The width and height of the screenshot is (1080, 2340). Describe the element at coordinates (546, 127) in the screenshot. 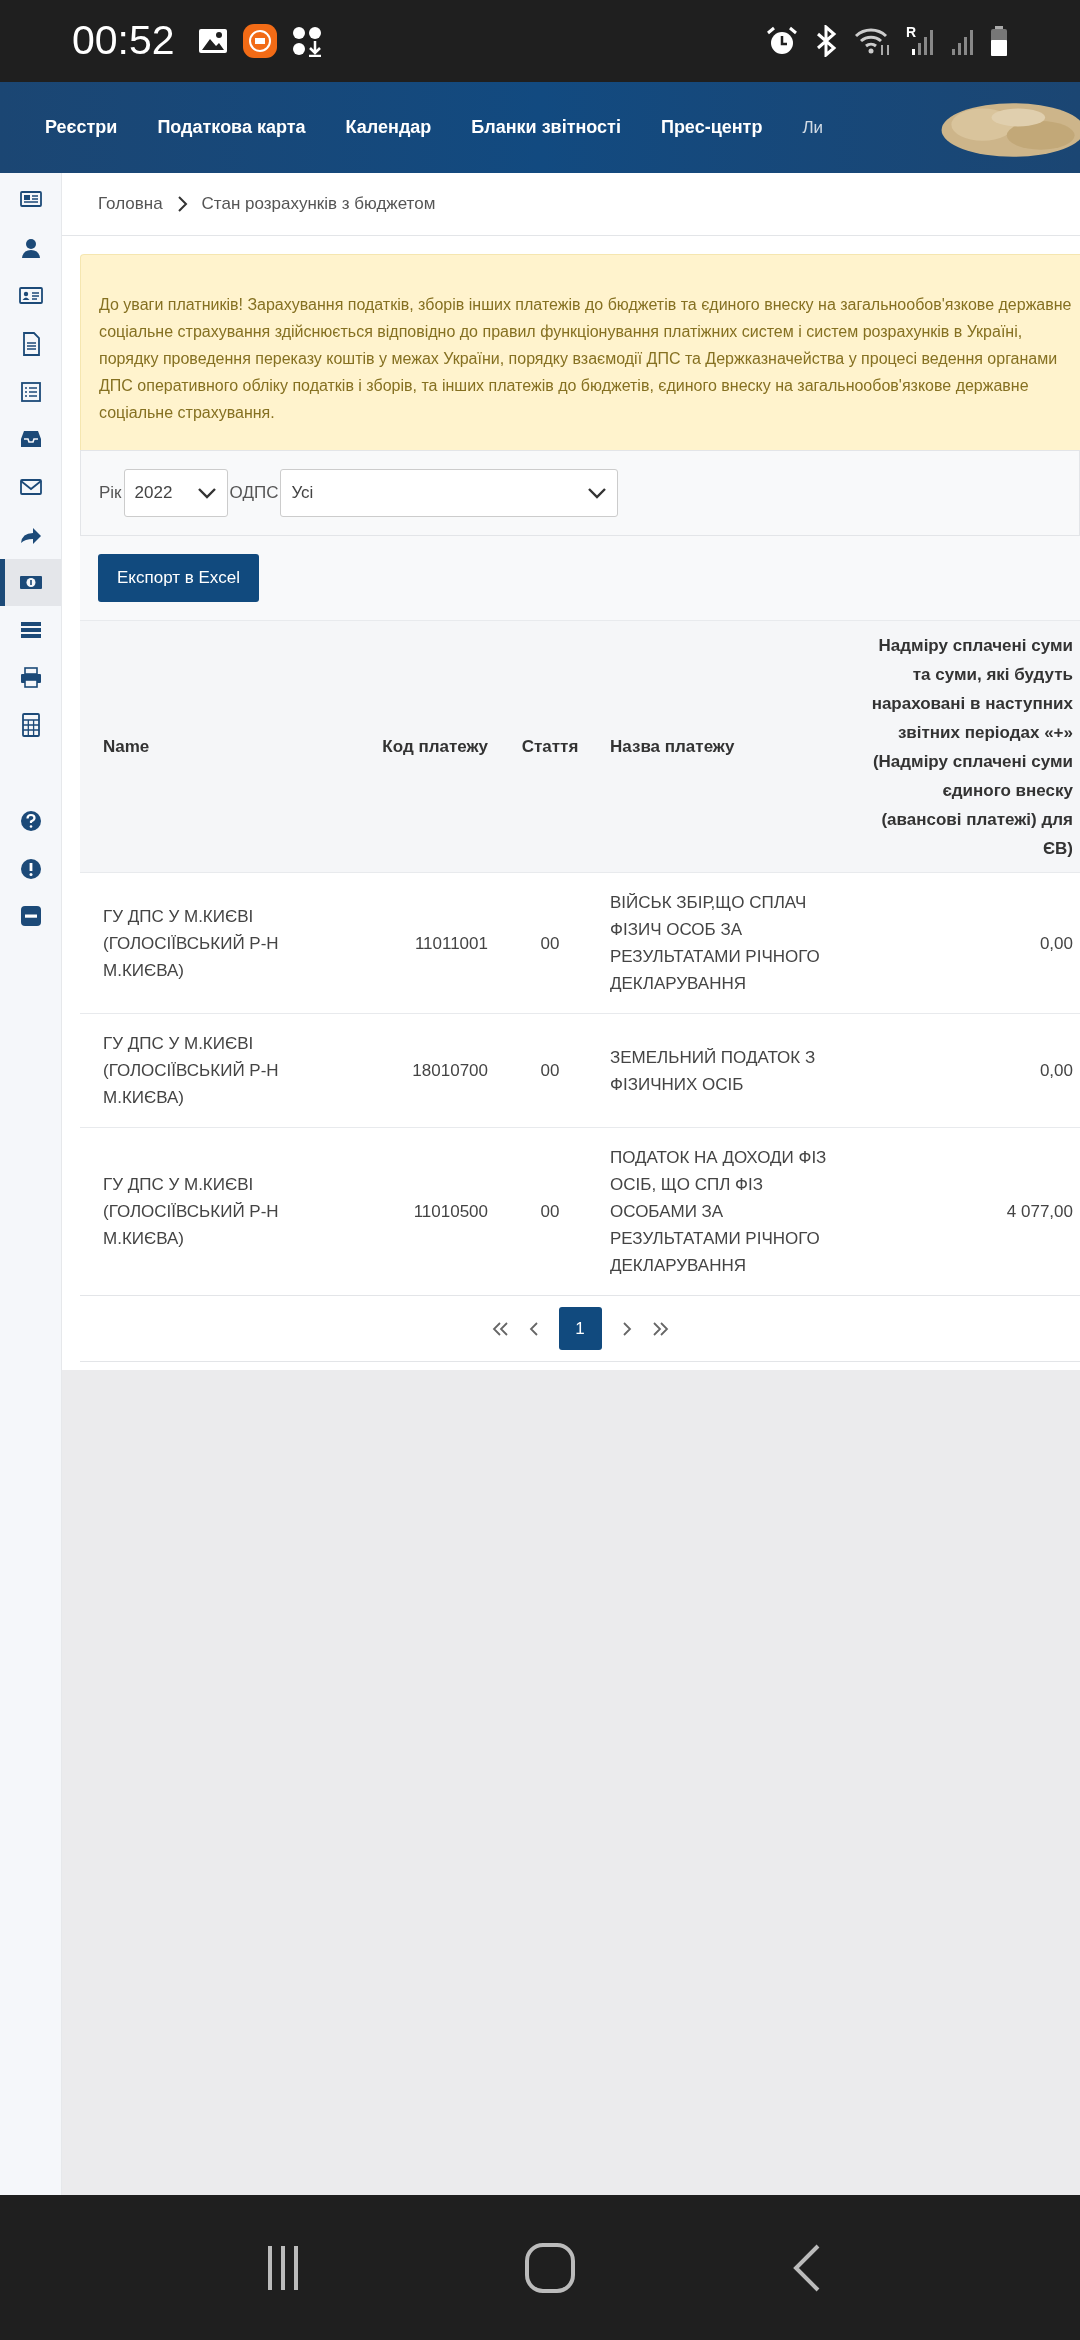

I see `nav-link: Бланки звітності` at that location.